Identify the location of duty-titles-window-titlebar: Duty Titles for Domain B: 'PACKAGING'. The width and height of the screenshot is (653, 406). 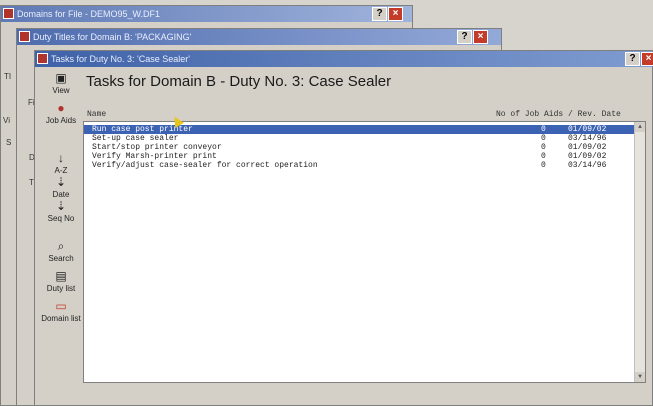
(259, 37).